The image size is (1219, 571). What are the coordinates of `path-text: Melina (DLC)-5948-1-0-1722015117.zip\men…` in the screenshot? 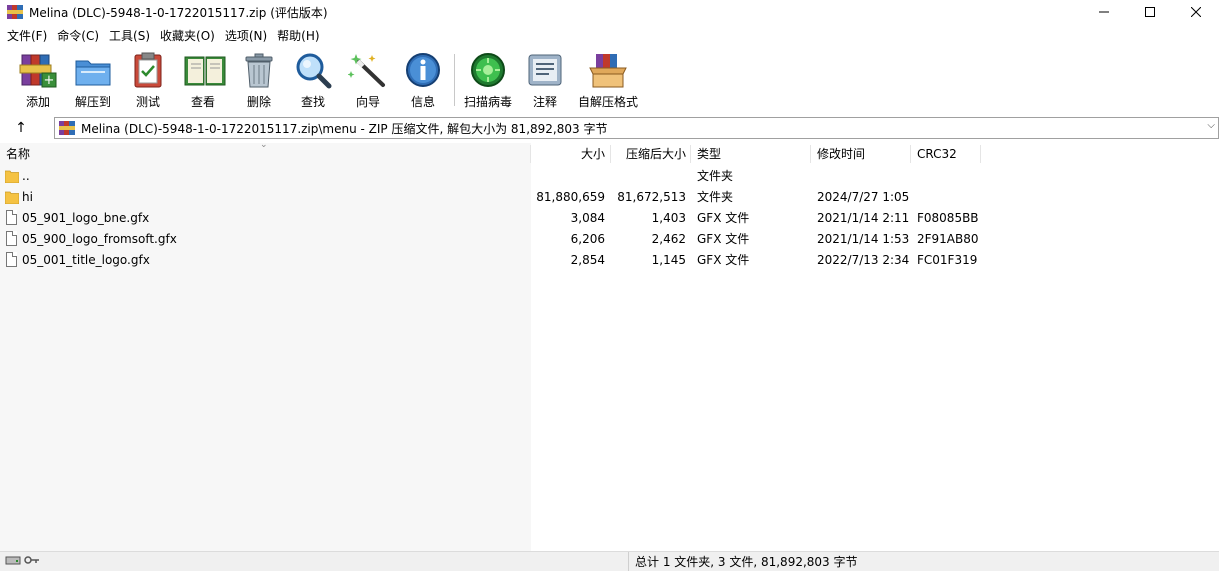 It's located at (344, 128).